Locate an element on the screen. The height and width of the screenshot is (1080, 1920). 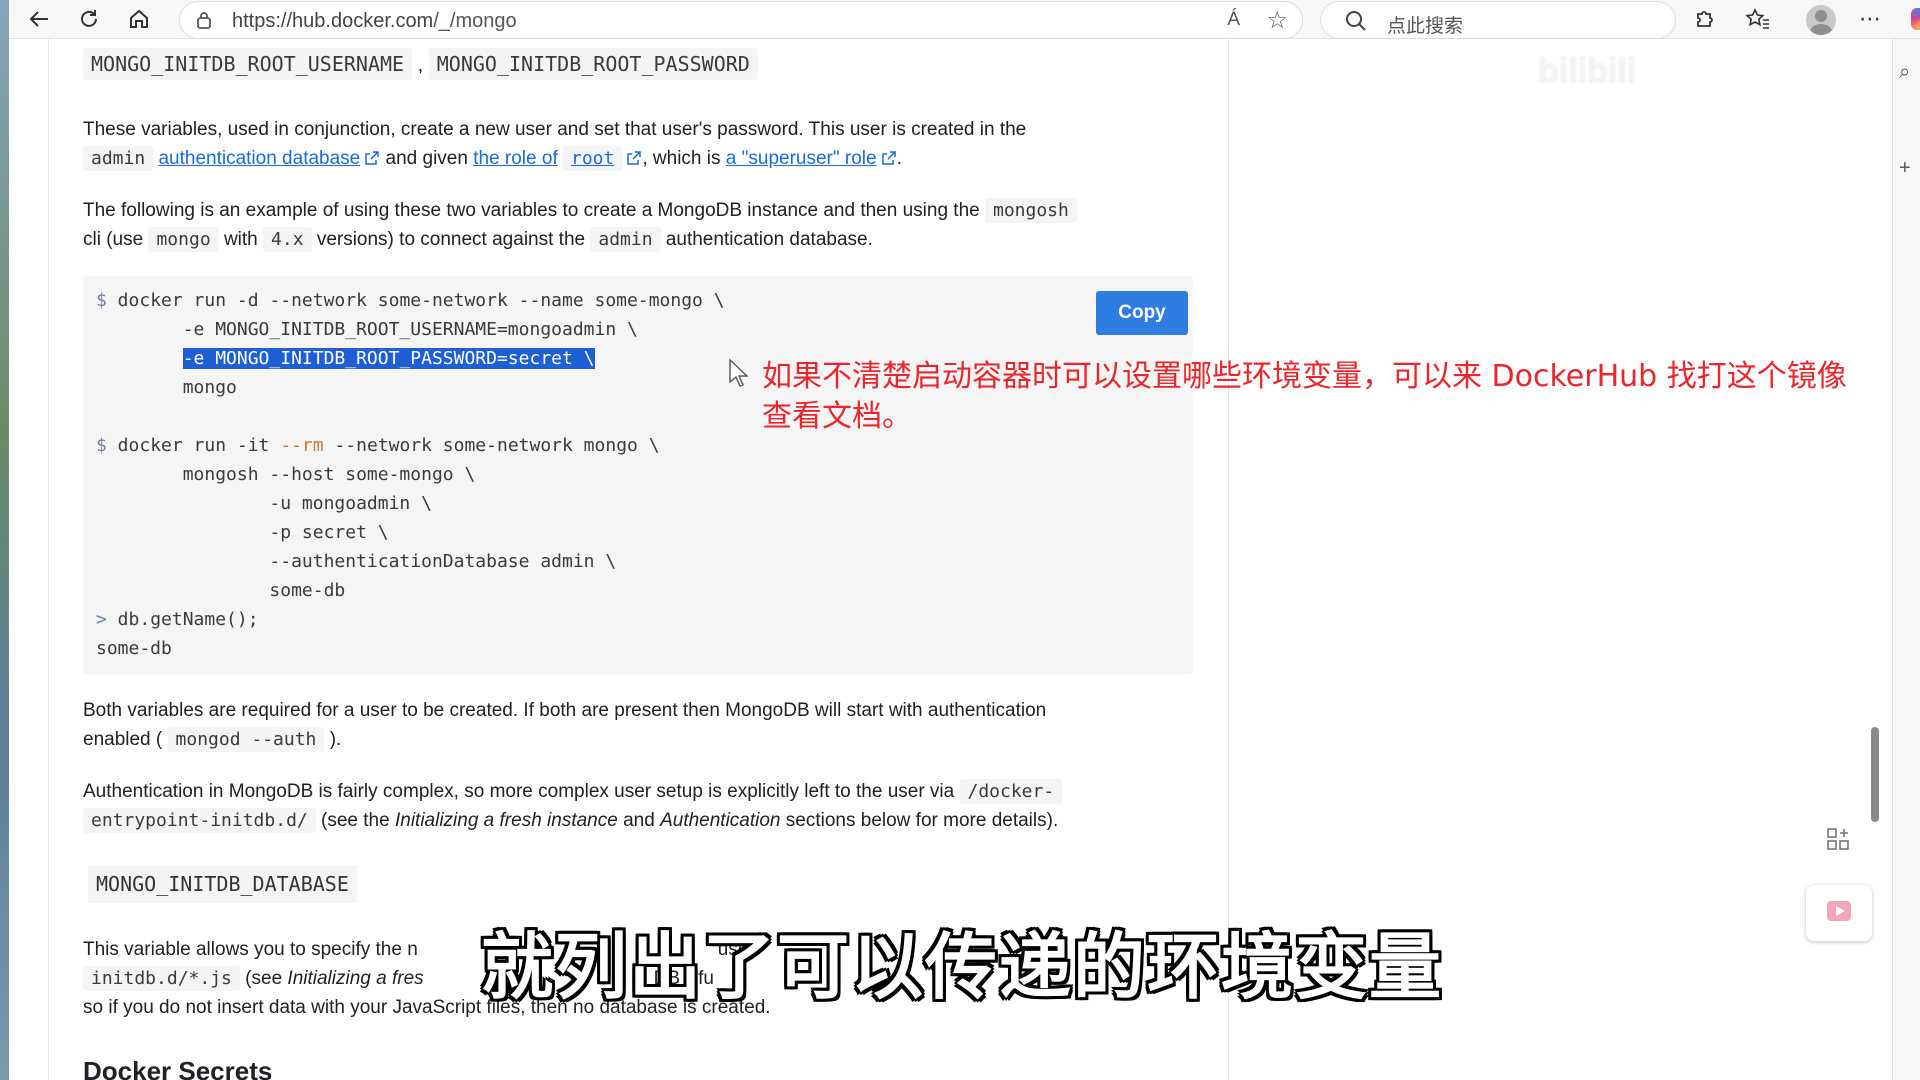
copilot-icon is located at coordinates (1915, 19).